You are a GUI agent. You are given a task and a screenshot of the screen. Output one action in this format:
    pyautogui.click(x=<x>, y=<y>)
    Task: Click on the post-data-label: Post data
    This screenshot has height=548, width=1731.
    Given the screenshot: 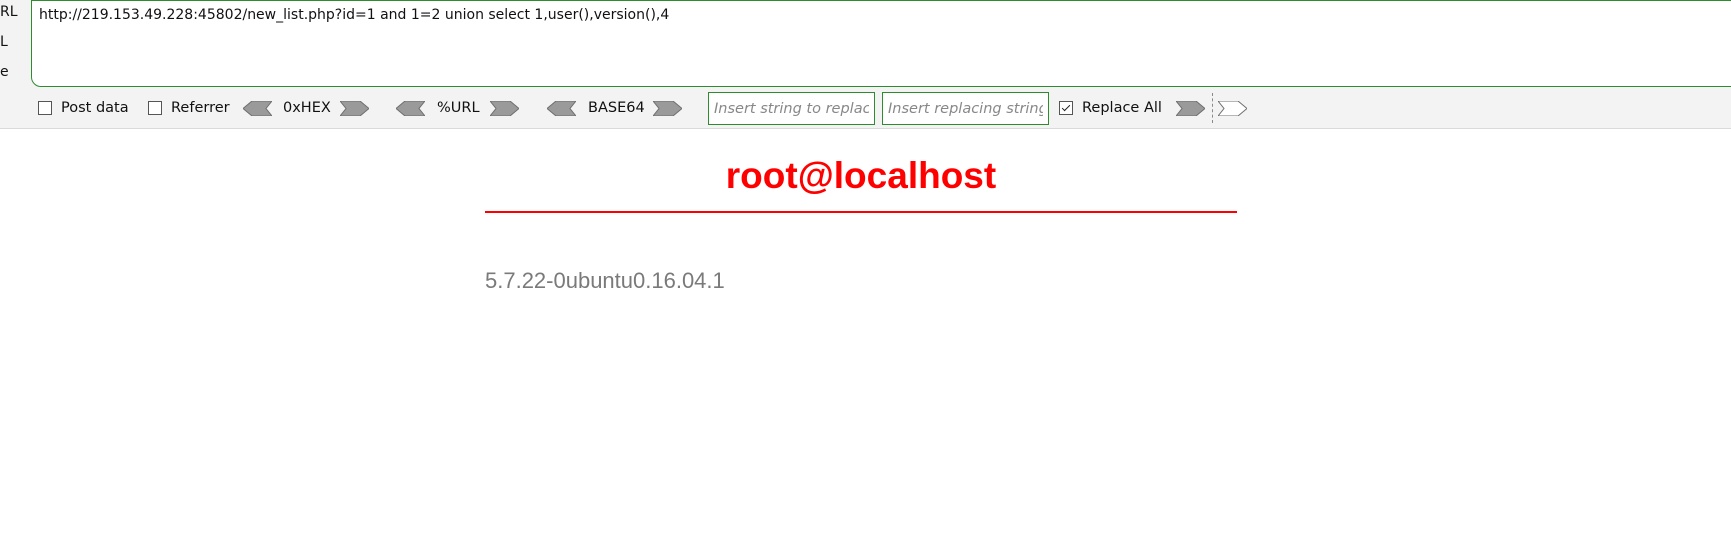 What is the action you would take?
    pyautogui.click(x=95, y=108)
    